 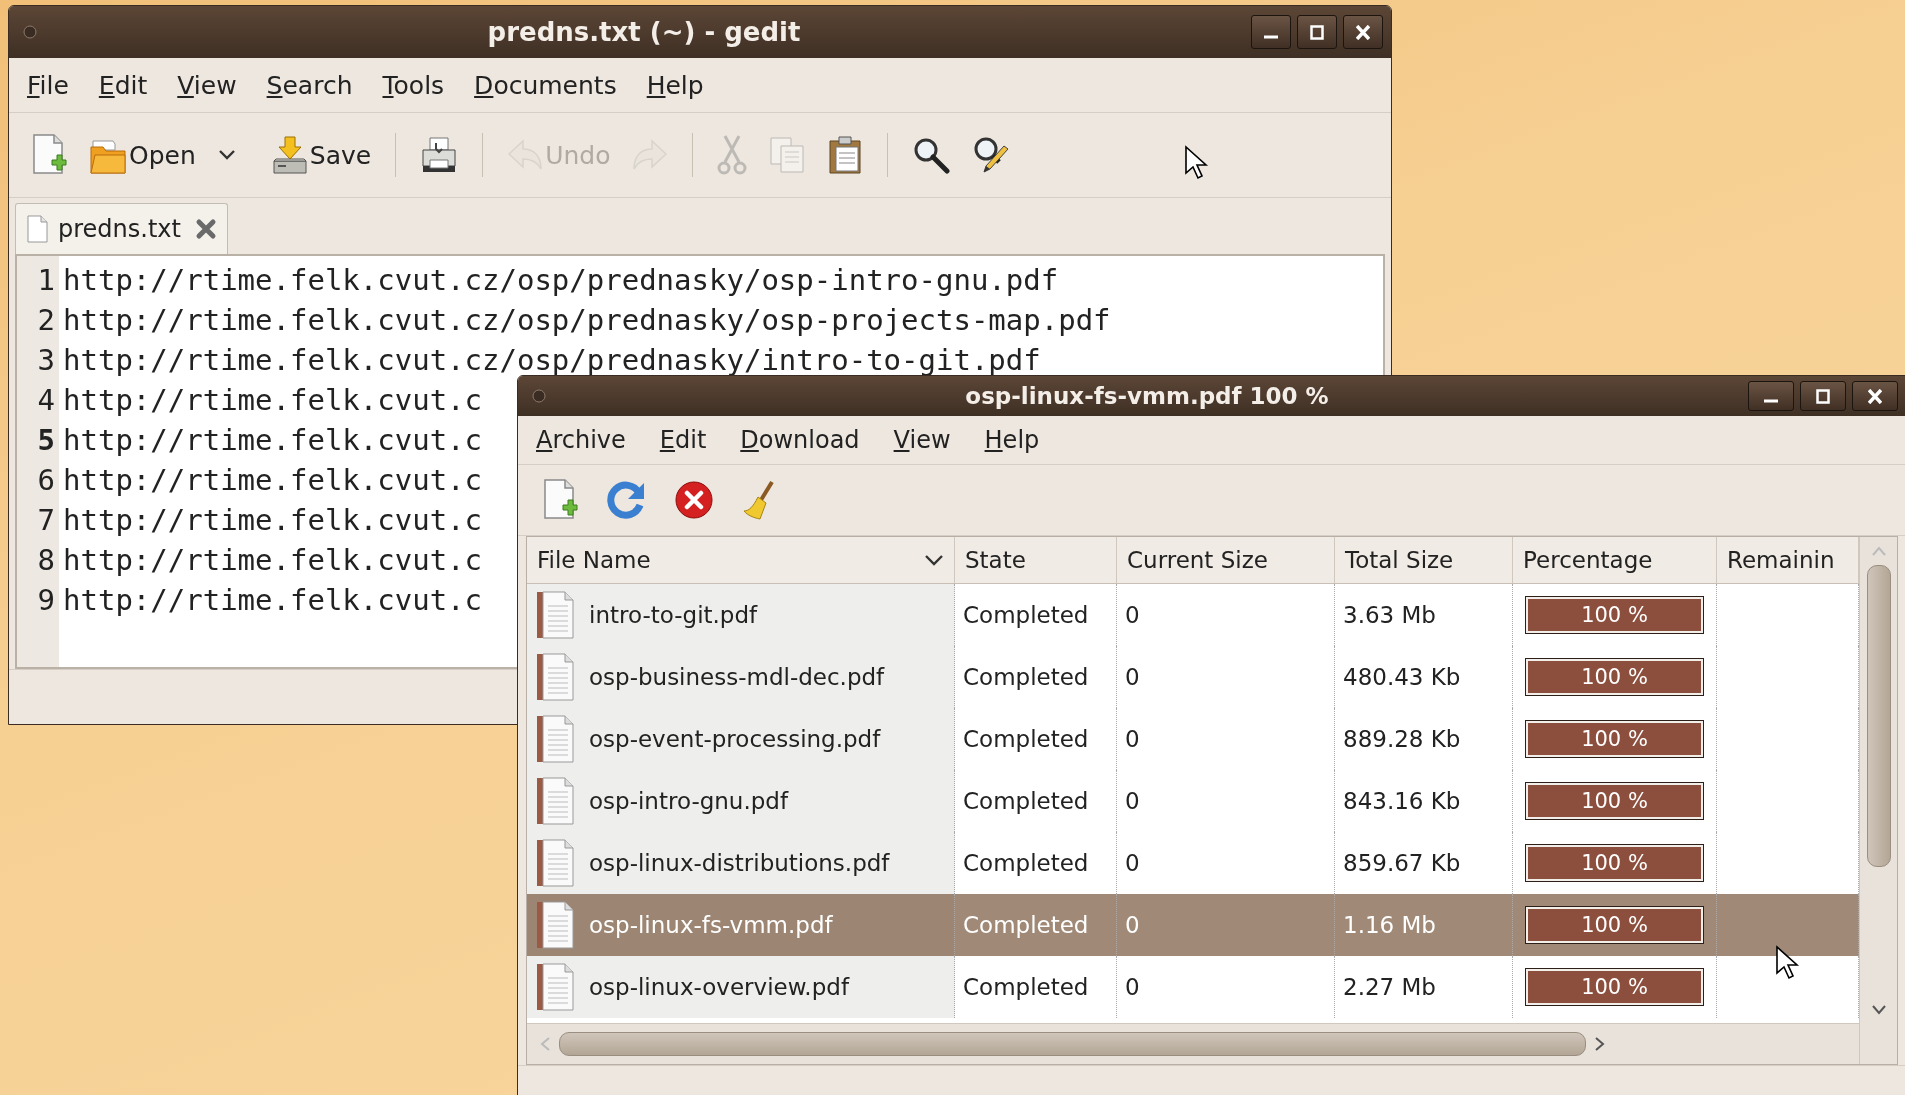 I want to click on file-name: osp-intro-gnu.pdf, so click(x=689, y=801).